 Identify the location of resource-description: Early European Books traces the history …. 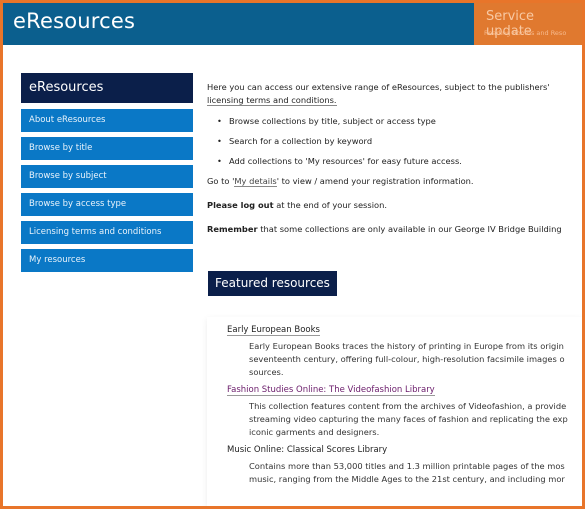
(404, 359).